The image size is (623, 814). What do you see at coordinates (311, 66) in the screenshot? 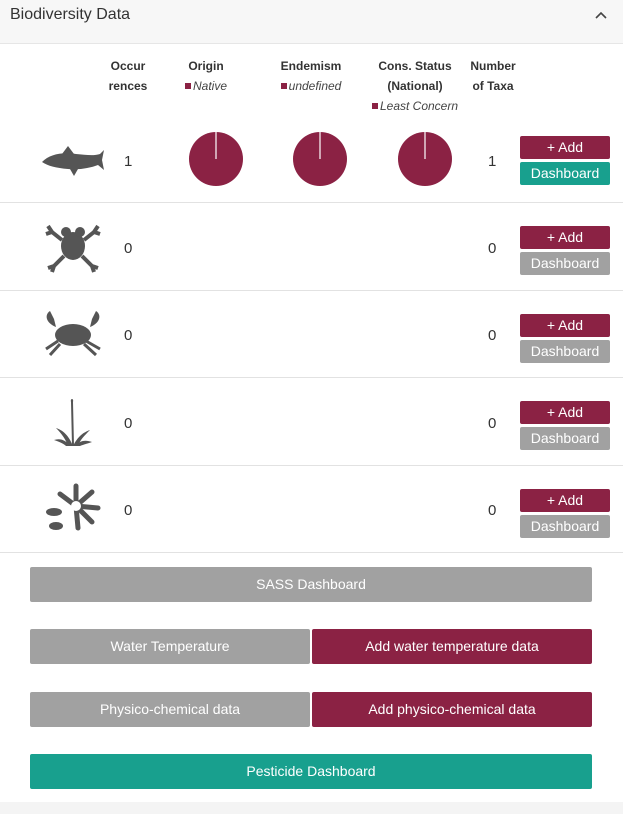
I see `header-endemism-label: Endemism` at bounding box center [311, 66].